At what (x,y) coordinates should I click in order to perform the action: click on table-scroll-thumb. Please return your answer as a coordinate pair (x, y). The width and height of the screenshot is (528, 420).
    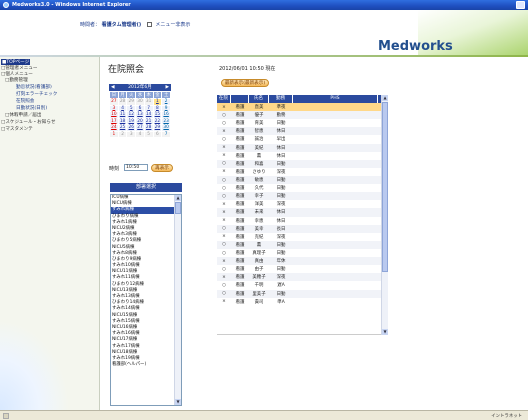
    Looking at the image, I should click on (385, 187).